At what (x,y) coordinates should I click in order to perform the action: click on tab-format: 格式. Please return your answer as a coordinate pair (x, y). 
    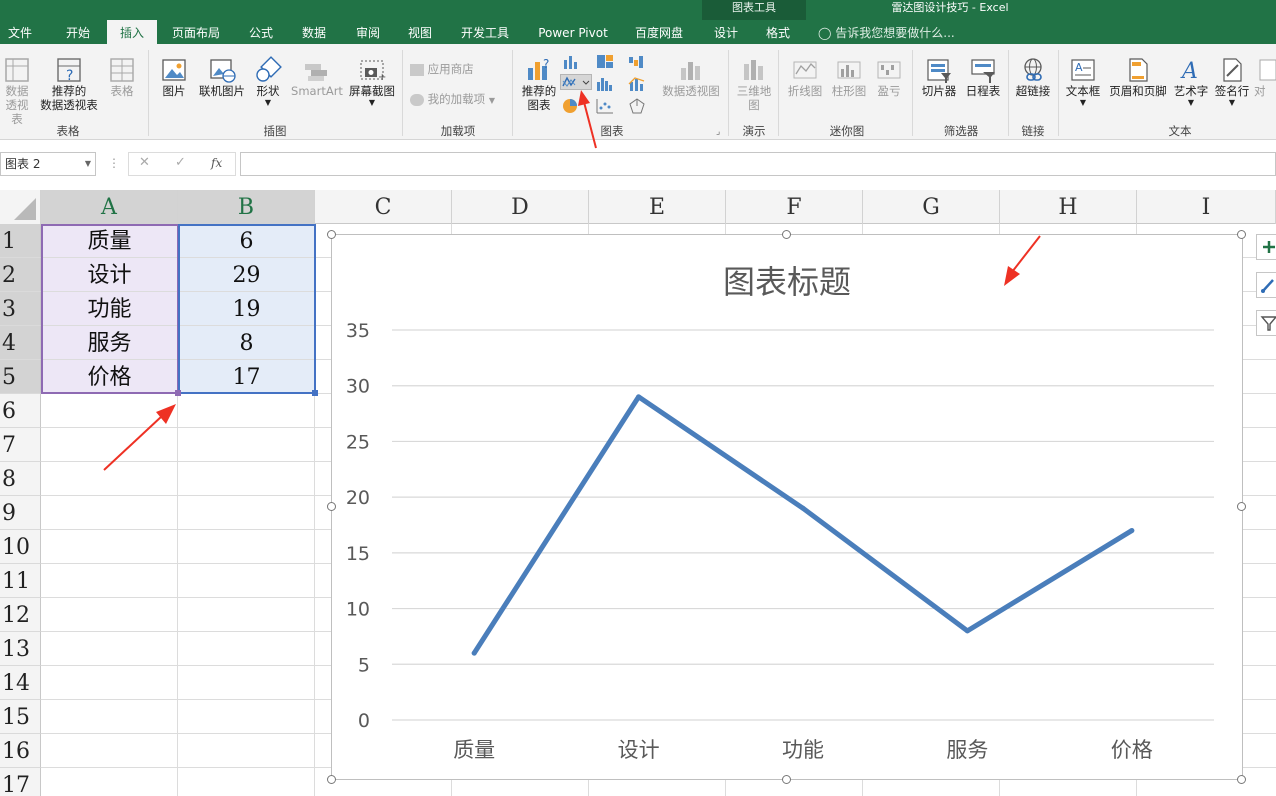
    Looking at the image, I should click on (778, 32).